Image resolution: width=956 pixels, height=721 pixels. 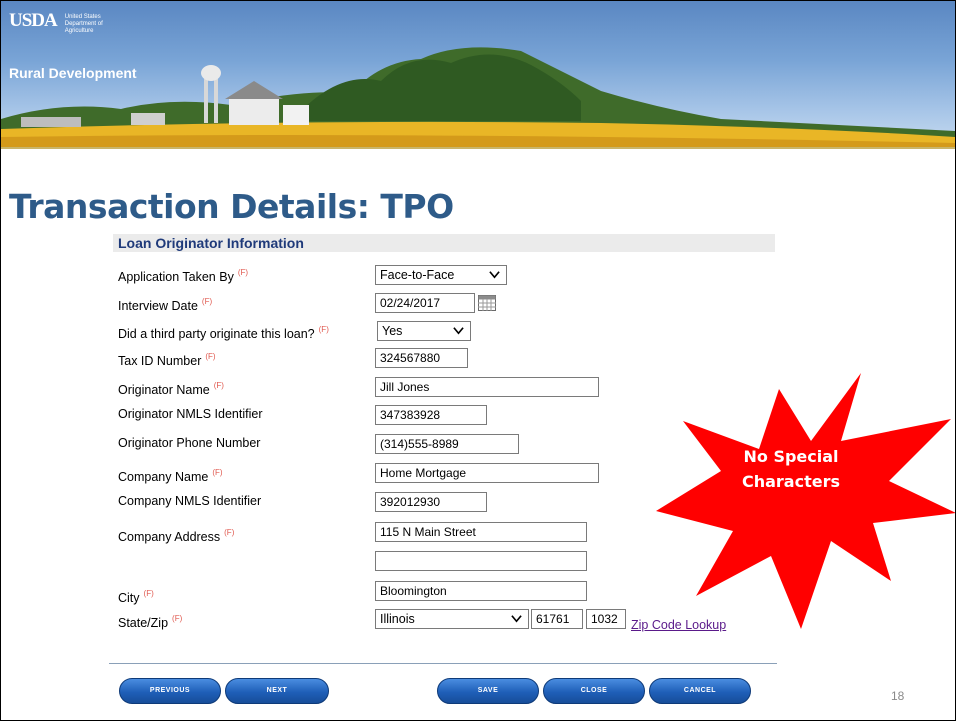 I want to click on save-button: SAVE, so click(x=488, y=691).